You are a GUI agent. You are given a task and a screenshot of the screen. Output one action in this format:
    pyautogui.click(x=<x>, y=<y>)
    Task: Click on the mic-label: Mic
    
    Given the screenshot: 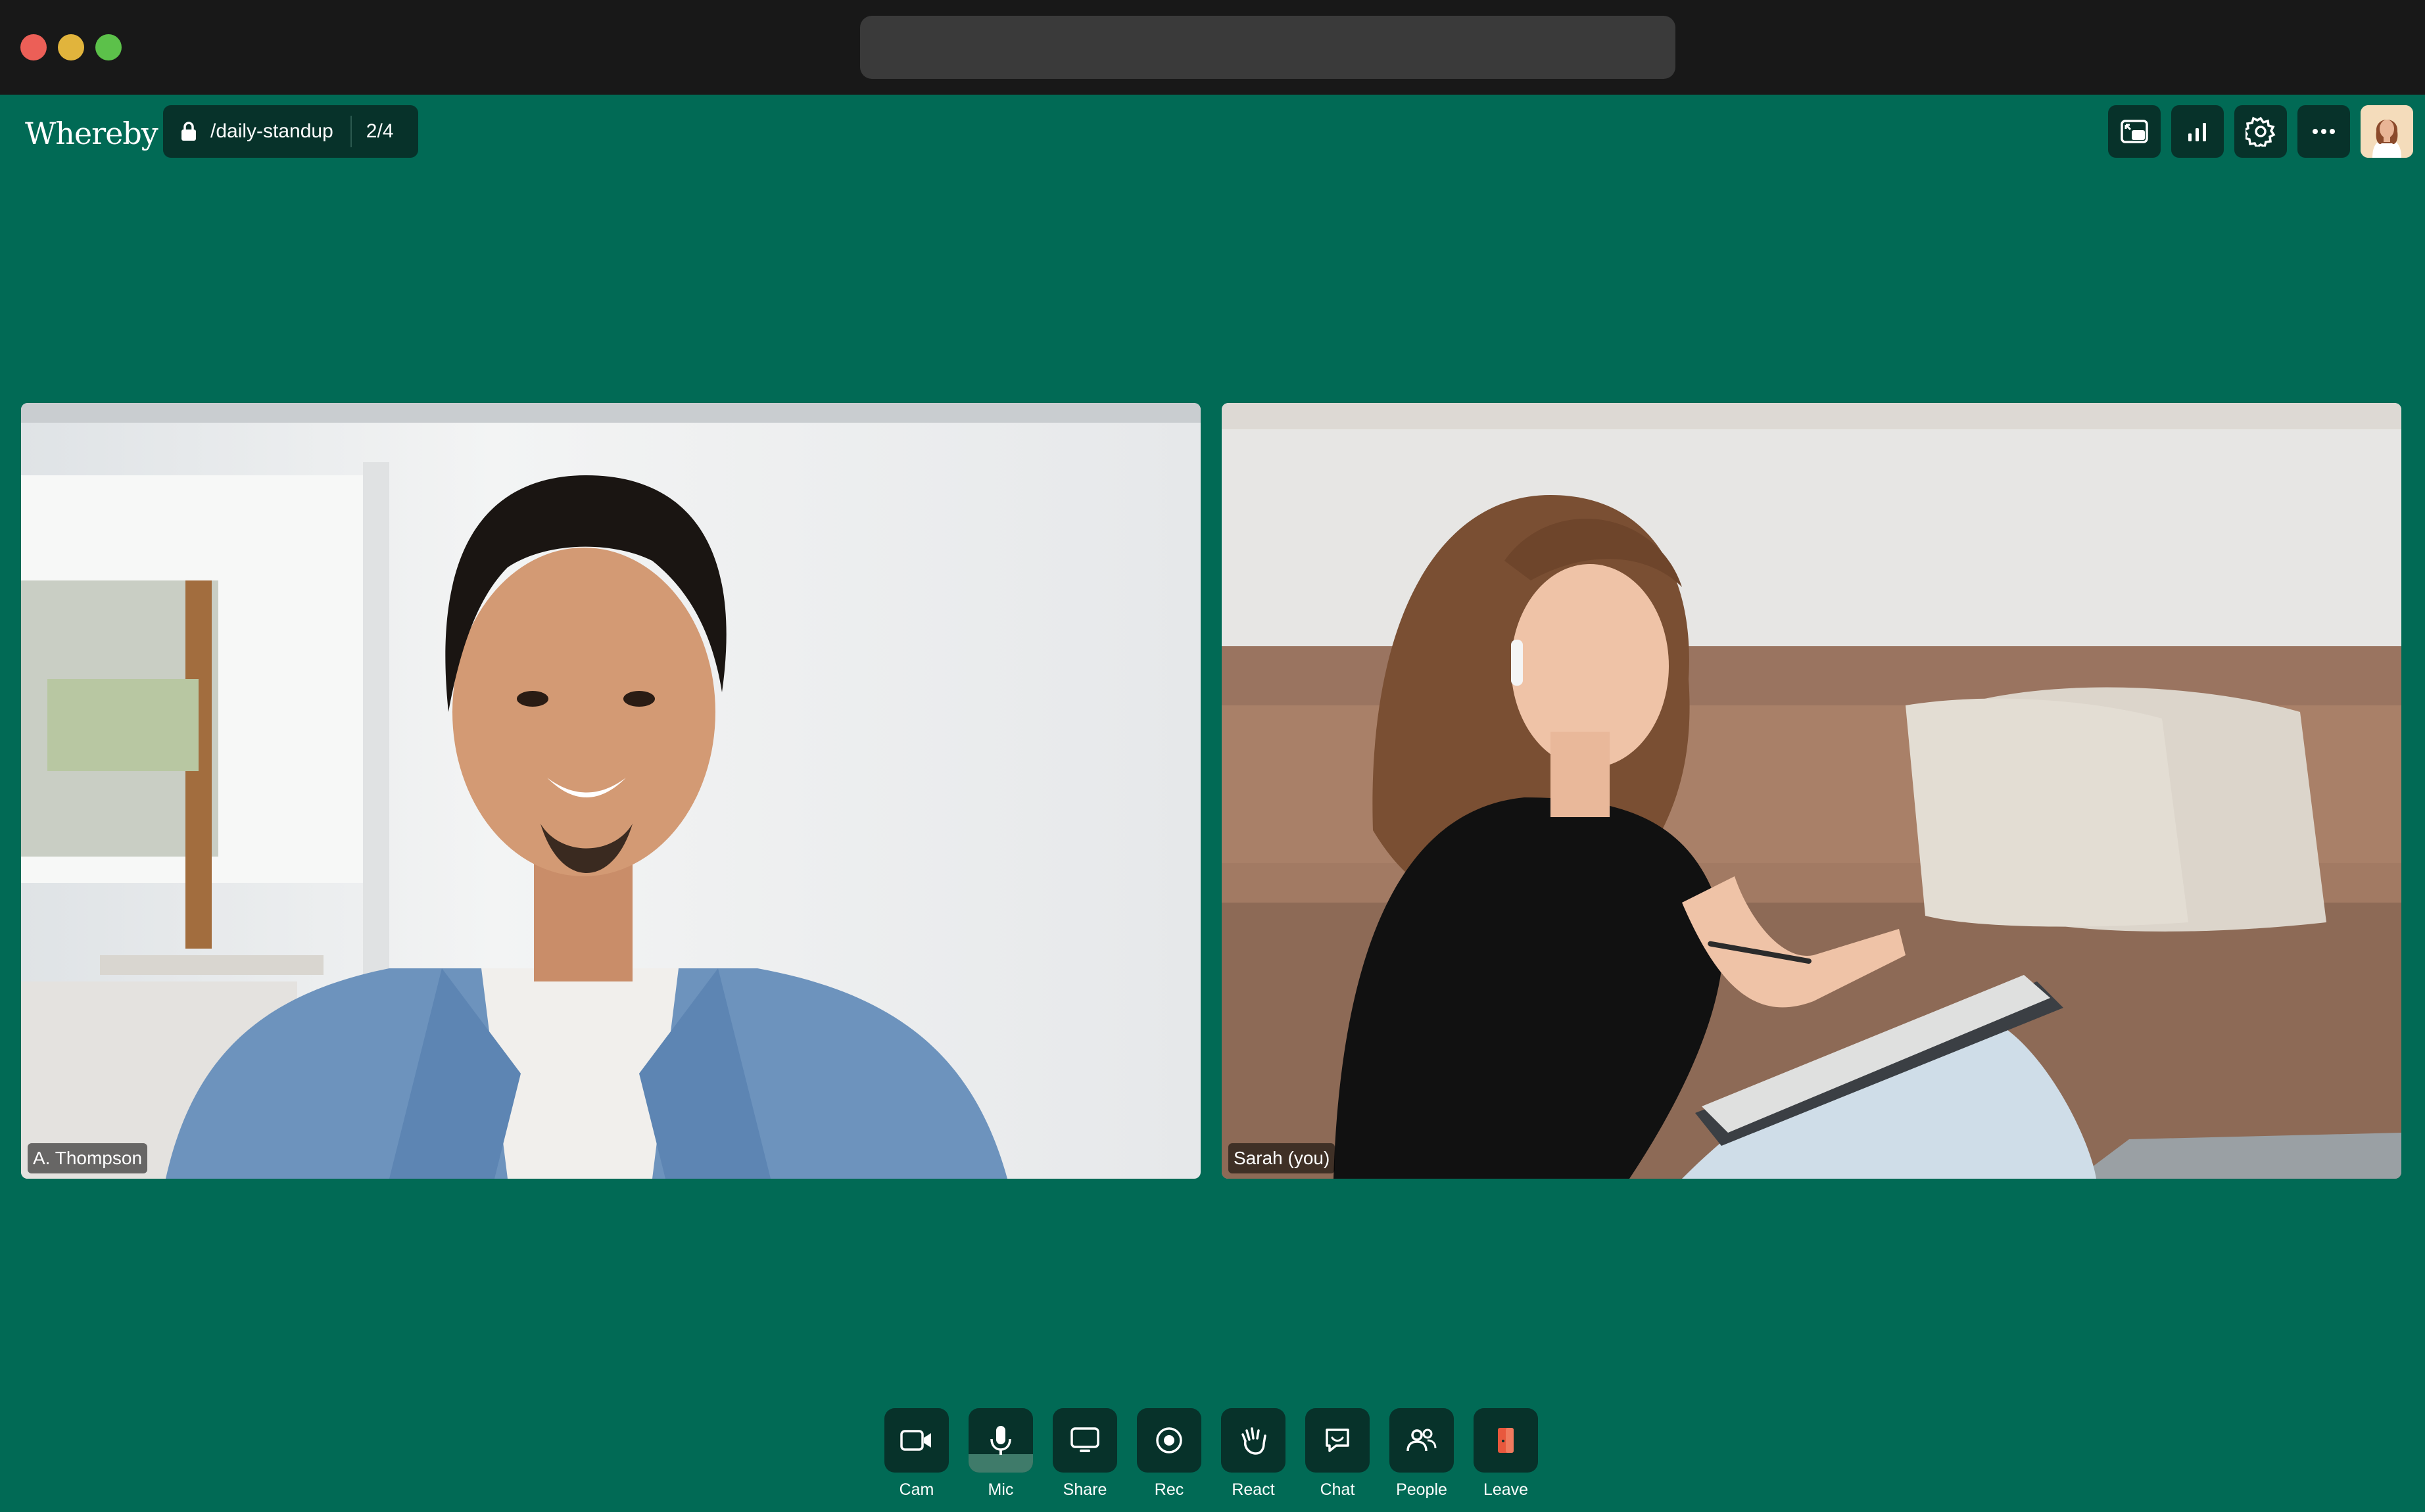 What is the action you would take?
    pyautogui.click(x=1001, y=1490)
    